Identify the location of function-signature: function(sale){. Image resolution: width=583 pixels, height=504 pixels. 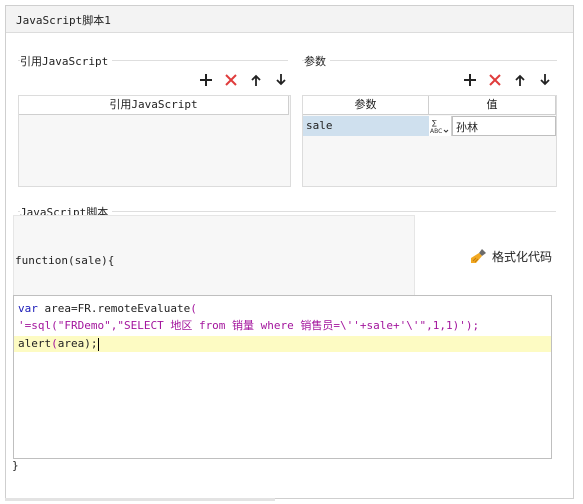
(65, 260).